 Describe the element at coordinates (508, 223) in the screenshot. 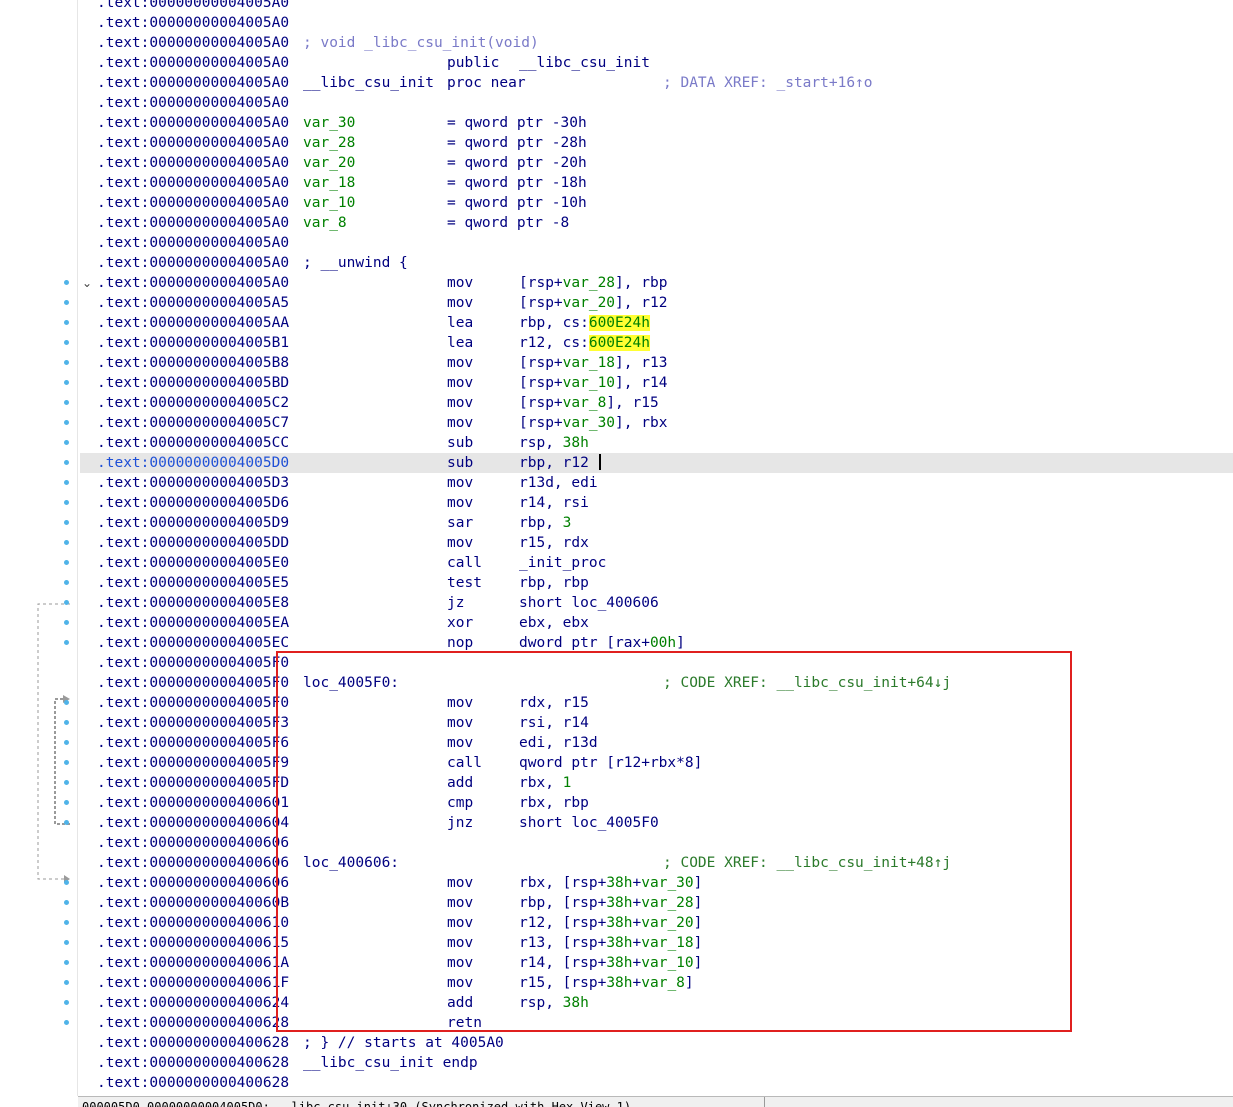

I see `mnemonic: = qword ptr -8` at that location.